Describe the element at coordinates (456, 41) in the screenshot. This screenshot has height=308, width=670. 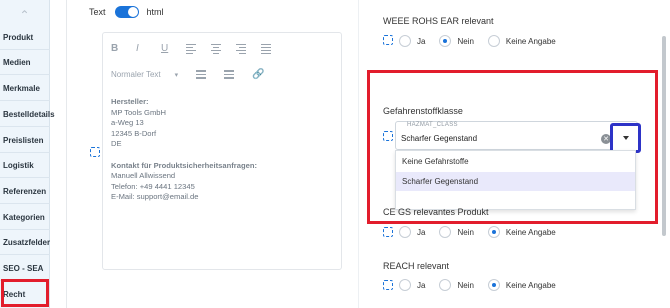
I see `weee-option-nein: Nein` at that location.